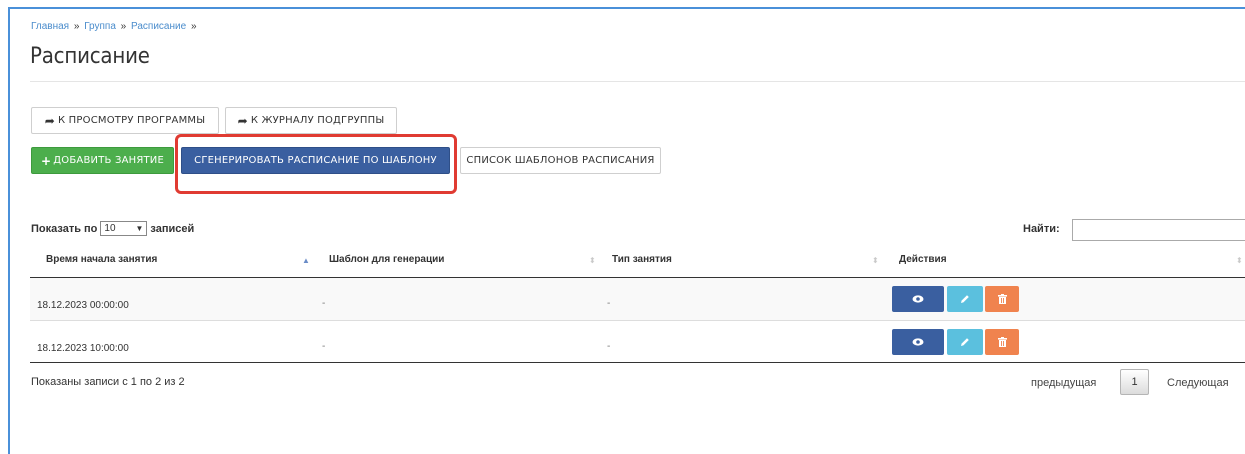  What do you see at coordinates (306, 260) in the screenshot?
I see `sort-asc-icon: ▲` at bounding box center [306, 260].